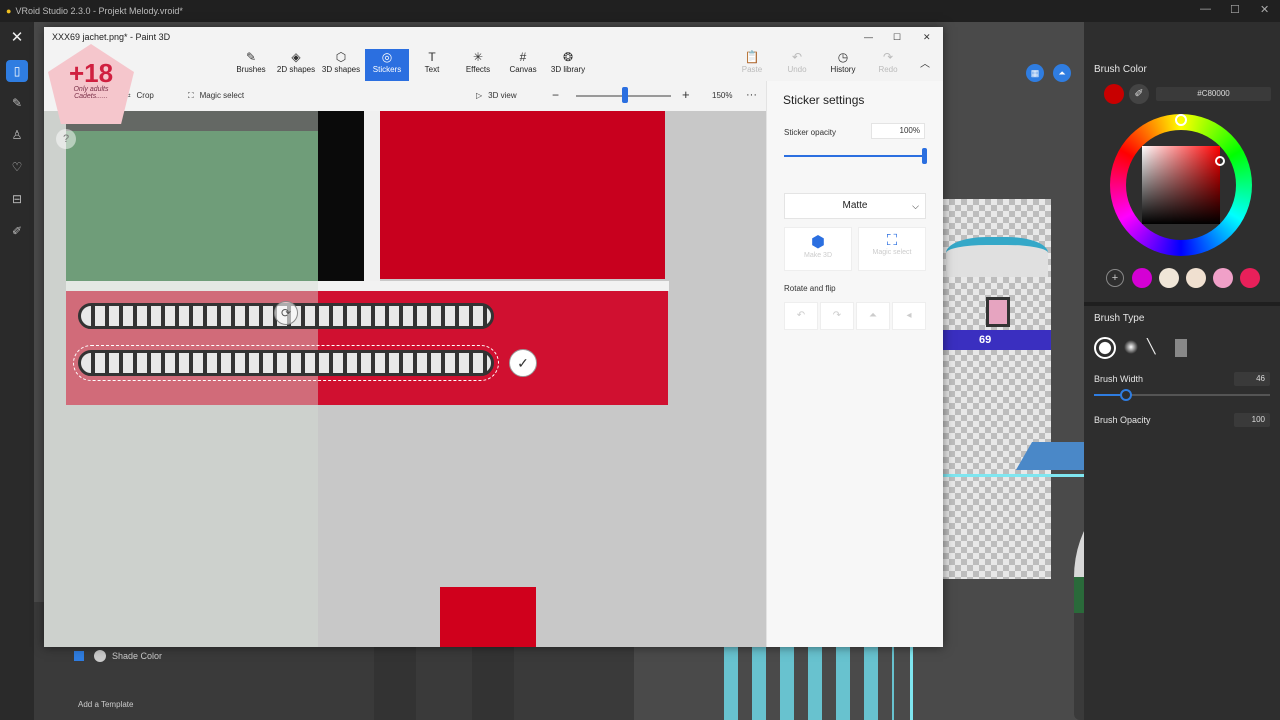 This screenshot has width=1280, height=720. What do you see at coordinates (17, 231) in the screenshot?
I see `look-tab-icon: ✐` at bounding box center [17, 231].